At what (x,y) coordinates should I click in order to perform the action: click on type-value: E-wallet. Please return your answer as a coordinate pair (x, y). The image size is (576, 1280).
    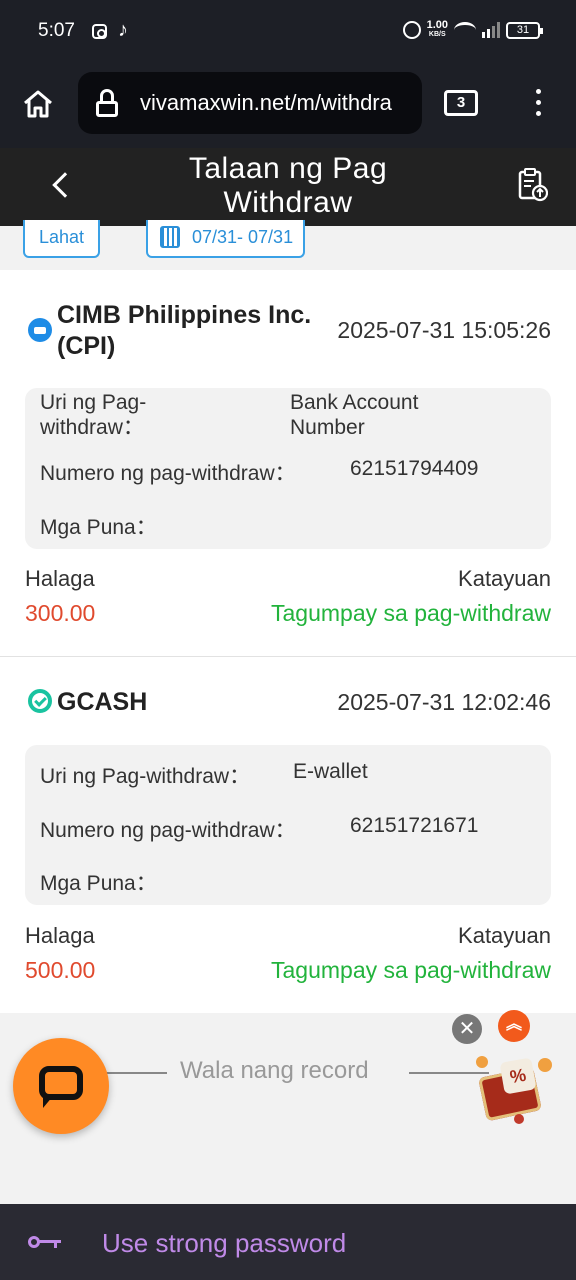
    Looking at the image, I should click on (330, 771).